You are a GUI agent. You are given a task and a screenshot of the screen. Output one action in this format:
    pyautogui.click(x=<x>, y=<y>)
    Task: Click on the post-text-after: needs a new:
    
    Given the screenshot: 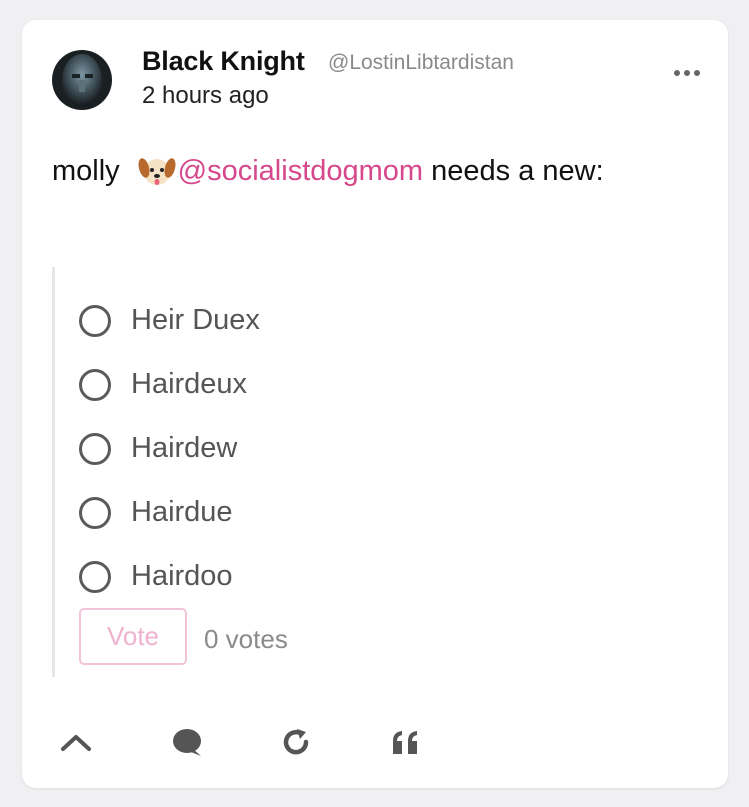 What is the action you would take?
    pyautogui.click(x=513, y=170)
    